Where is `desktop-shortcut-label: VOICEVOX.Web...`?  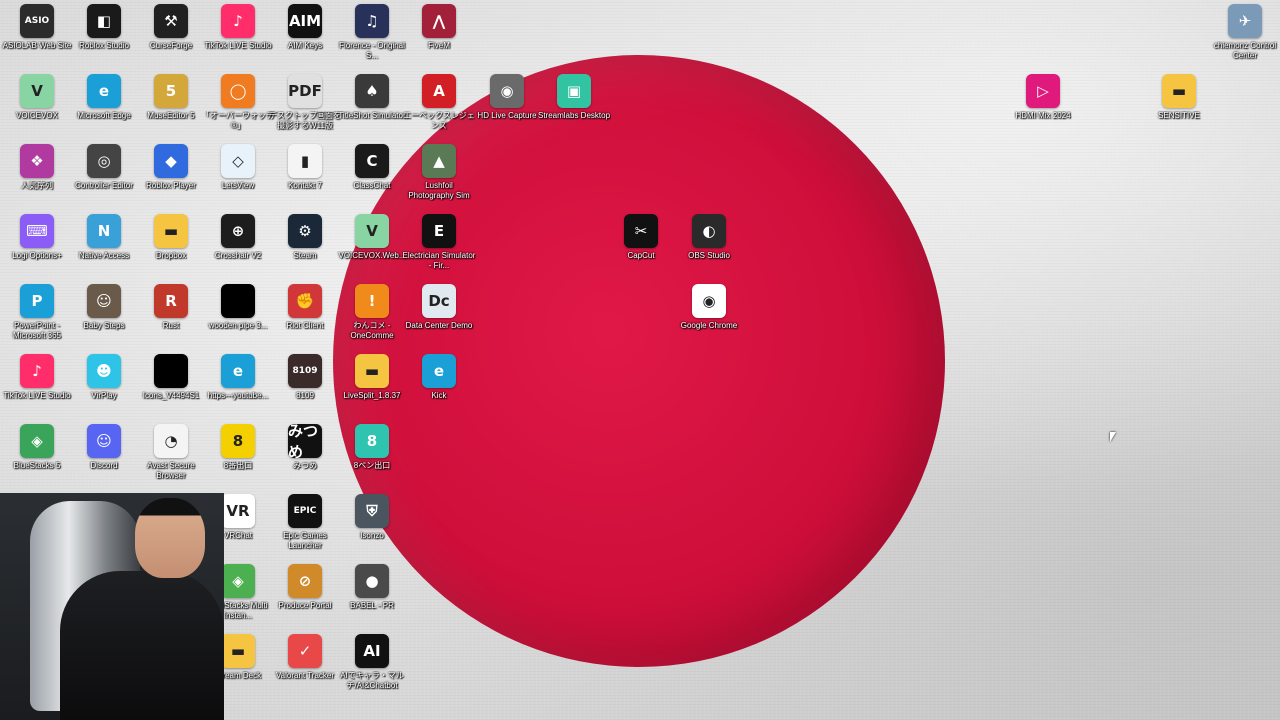
desktop-shortcut-label: VOICEVOX.Web... is located at coordinates (372, 255).